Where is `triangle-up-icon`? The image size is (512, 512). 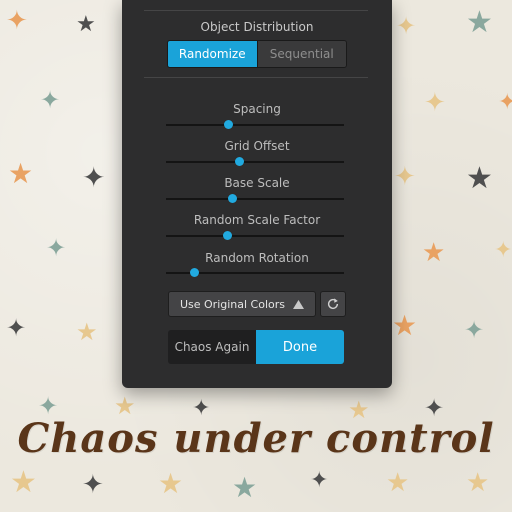 triangle-up-icon is located at coordinates (299, 304).